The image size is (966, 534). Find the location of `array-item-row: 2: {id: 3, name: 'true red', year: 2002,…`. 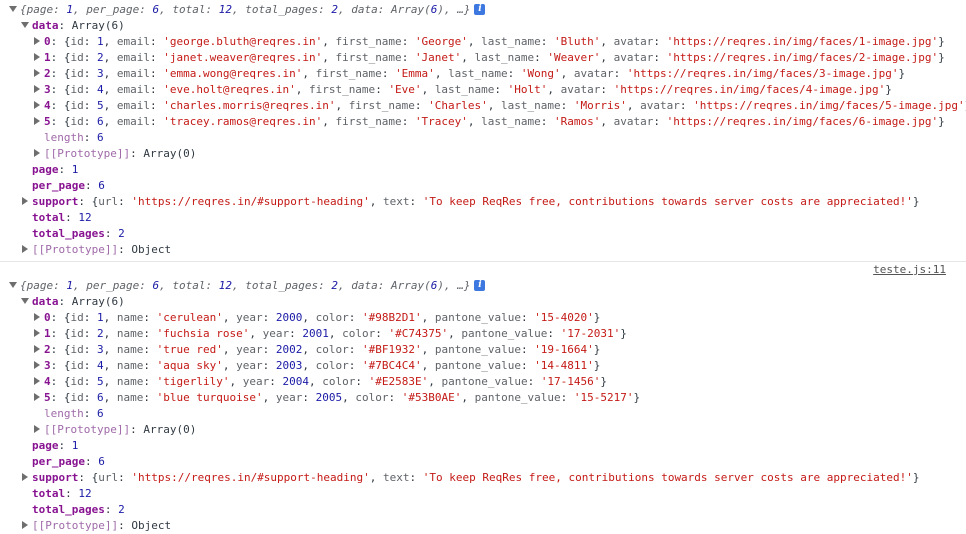

array-item-row: 2: {id: 3, name: 'true red', year: 2002,… is located at coordinates (483, 350).